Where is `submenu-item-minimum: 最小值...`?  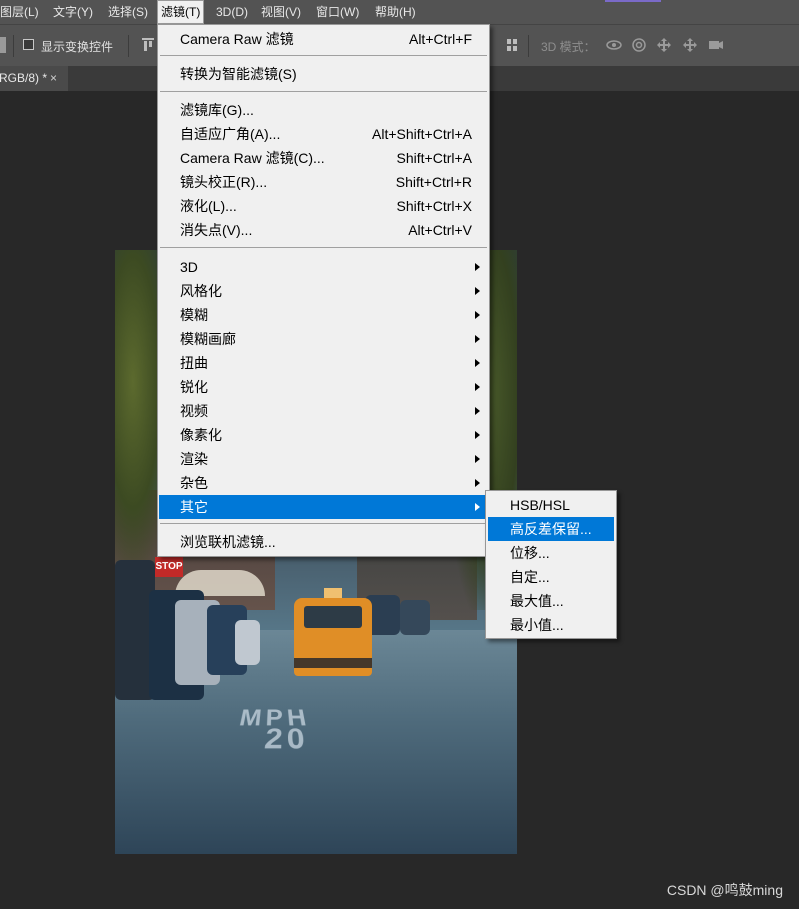
submenu-item-minimum: 最小值... is located at coordinates (551, 625).